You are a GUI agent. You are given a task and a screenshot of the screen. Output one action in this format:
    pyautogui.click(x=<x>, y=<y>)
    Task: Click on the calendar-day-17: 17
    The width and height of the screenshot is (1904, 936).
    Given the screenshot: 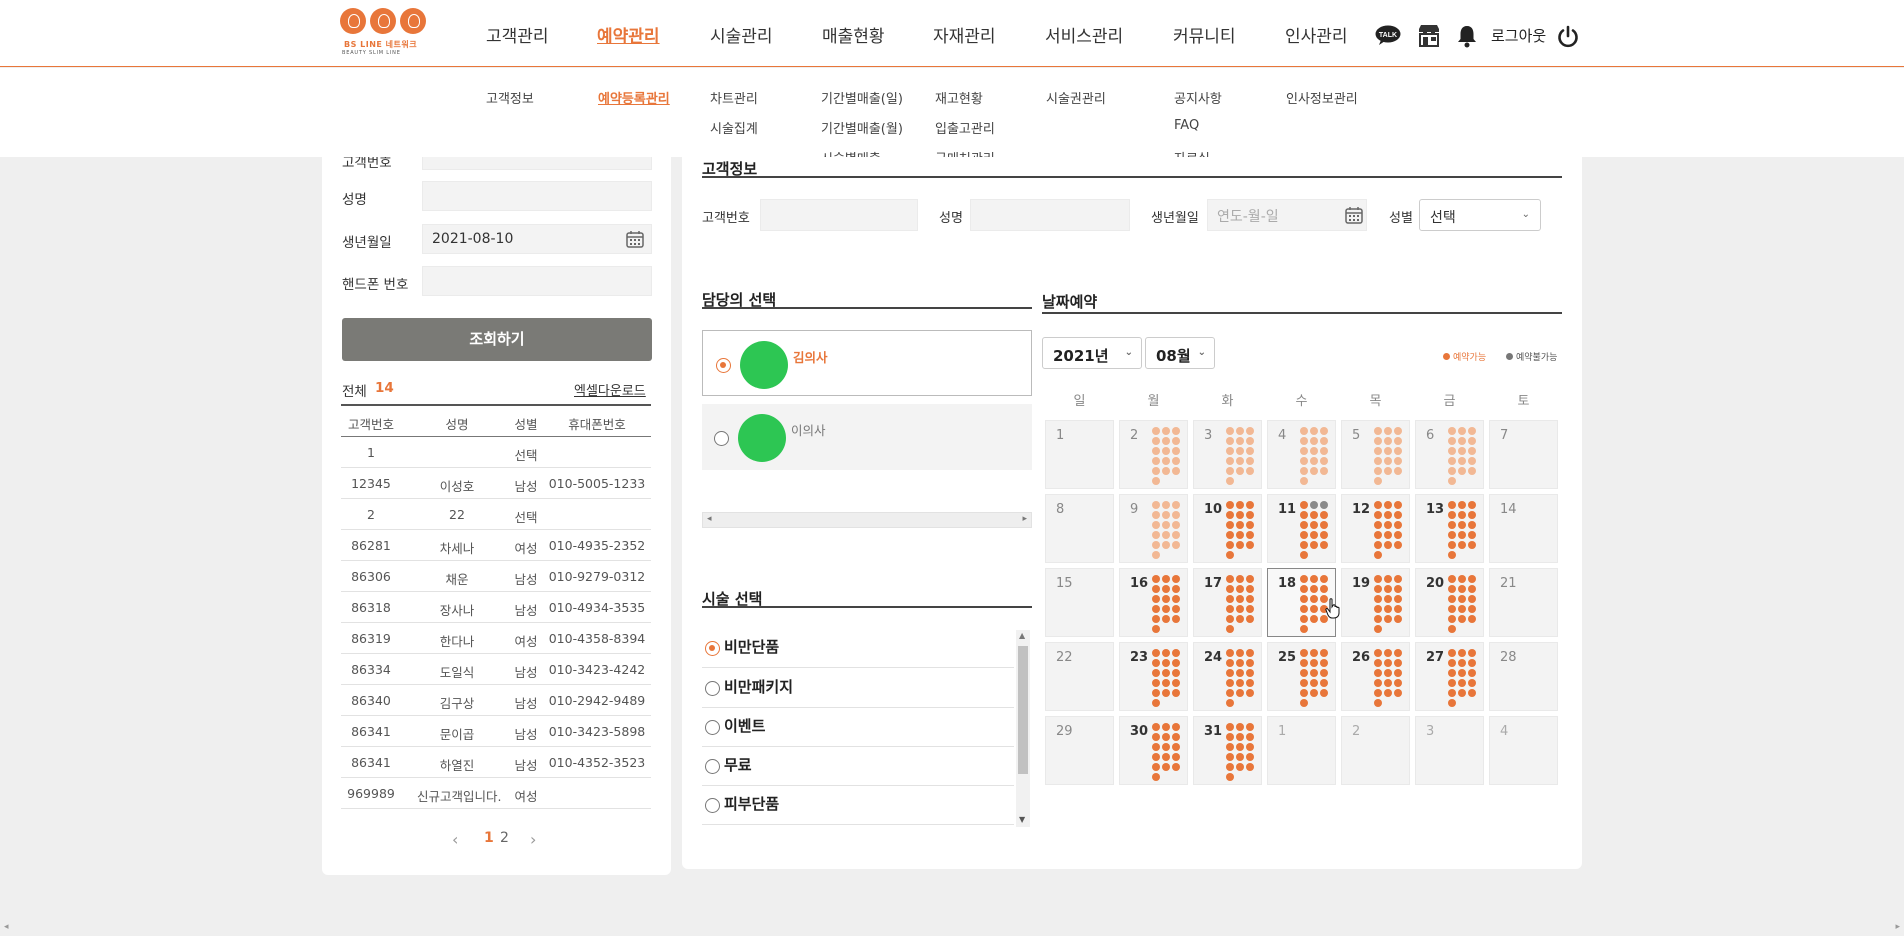 What is the action you would take?
    pyautogui.click(x=1227, y=602)
    